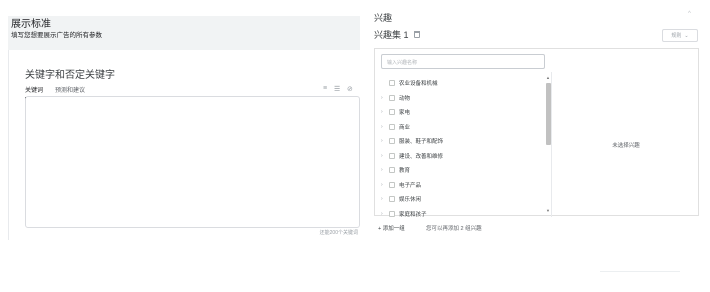 This screenshot has width=710, height=292. I want to click on scroll-down-icon: ▼, so click(548, 210).